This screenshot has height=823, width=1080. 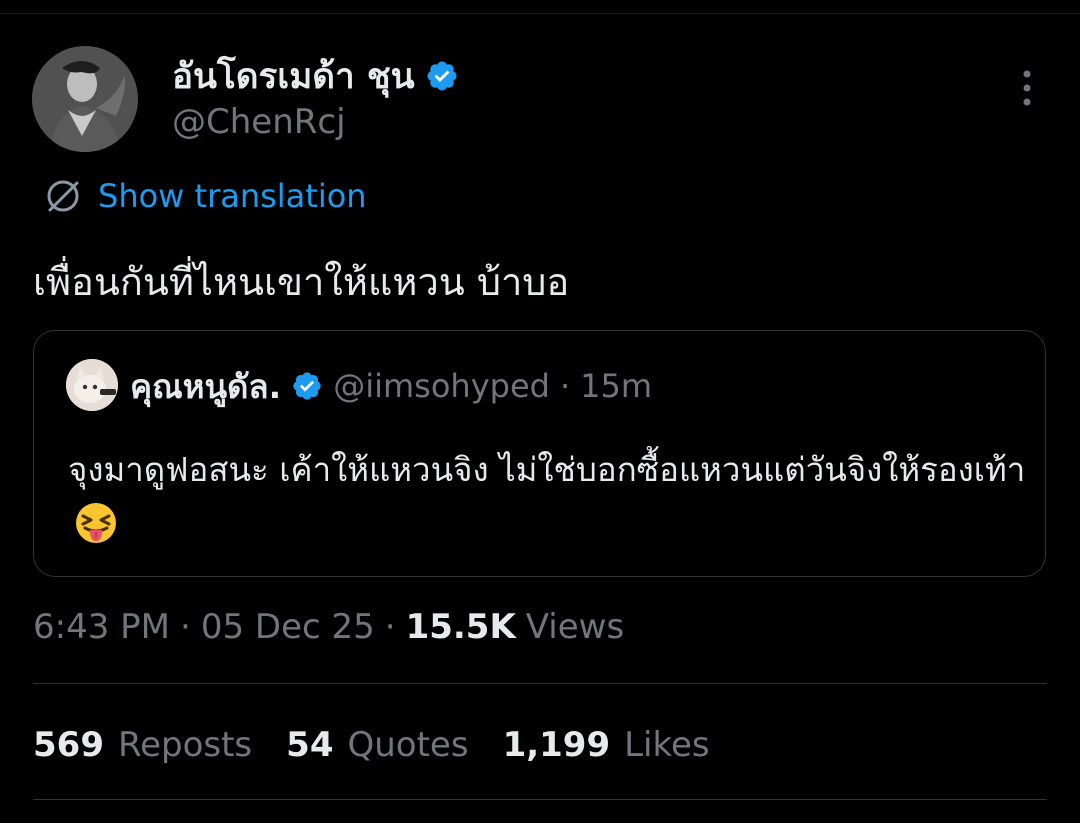 I want to click on author-name-row: อันโดรเมด้า ชุน, so click(x=315, y=76).